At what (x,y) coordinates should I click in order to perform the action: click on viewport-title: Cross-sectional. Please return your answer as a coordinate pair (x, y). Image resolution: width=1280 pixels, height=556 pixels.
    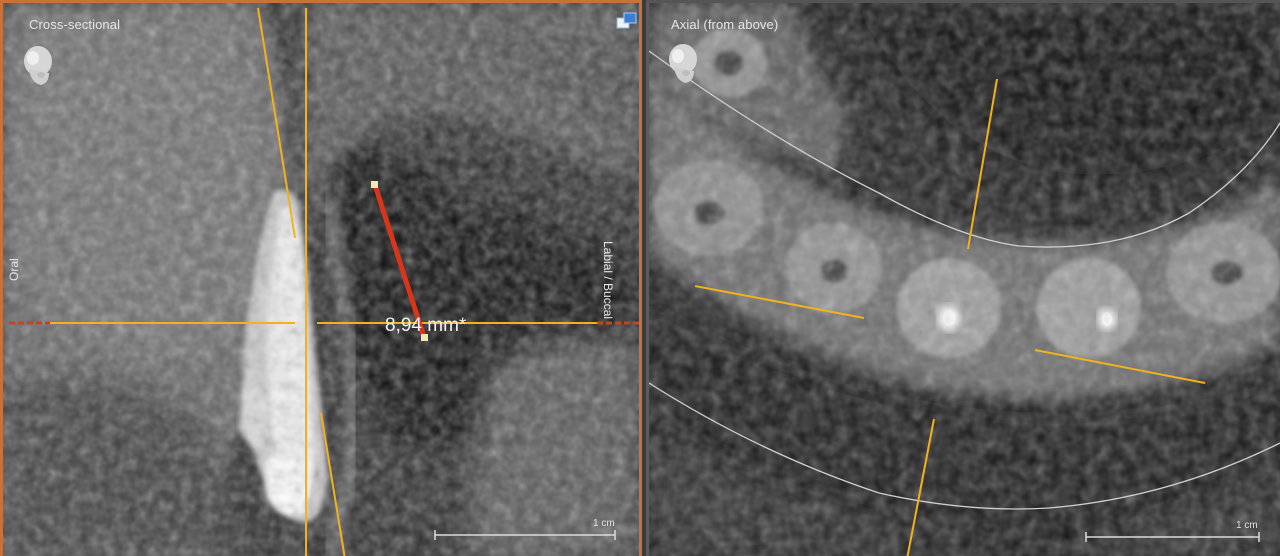
    Looking at the image, I should click on (75, 24).